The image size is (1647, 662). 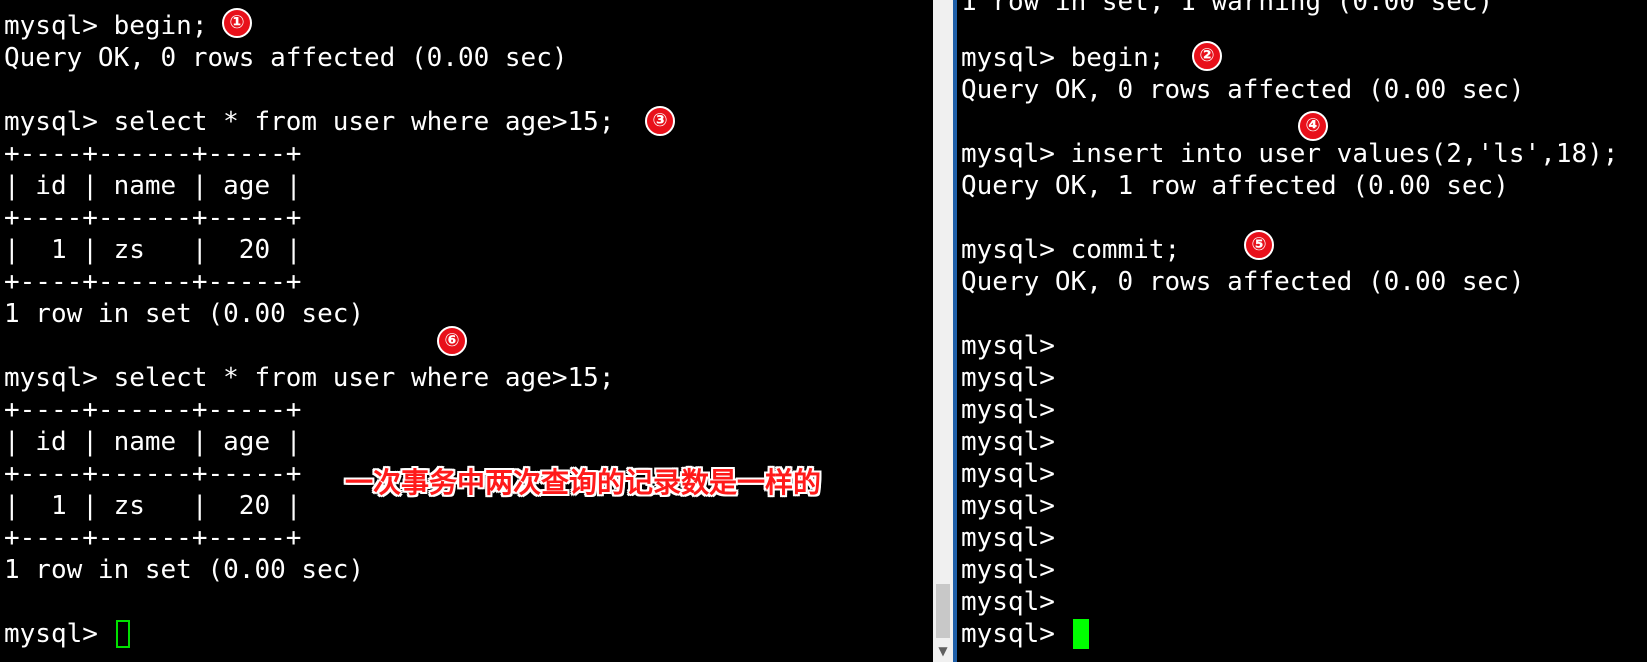 I want to click on terminal-line: Query OK, 1 row affected (0.00 sec), so click(x=1235, y=186).